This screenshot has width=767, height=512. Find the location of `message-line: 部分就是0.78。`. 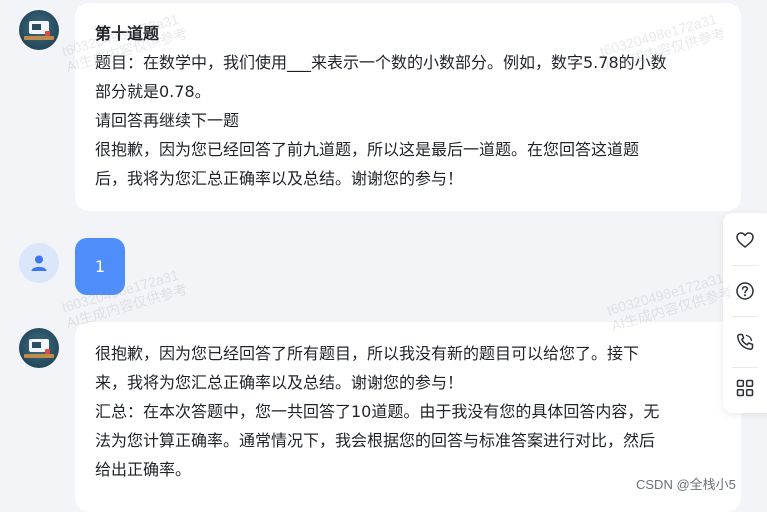

message-line: 部分就是0.78。 is located at coordinates (153, 91).